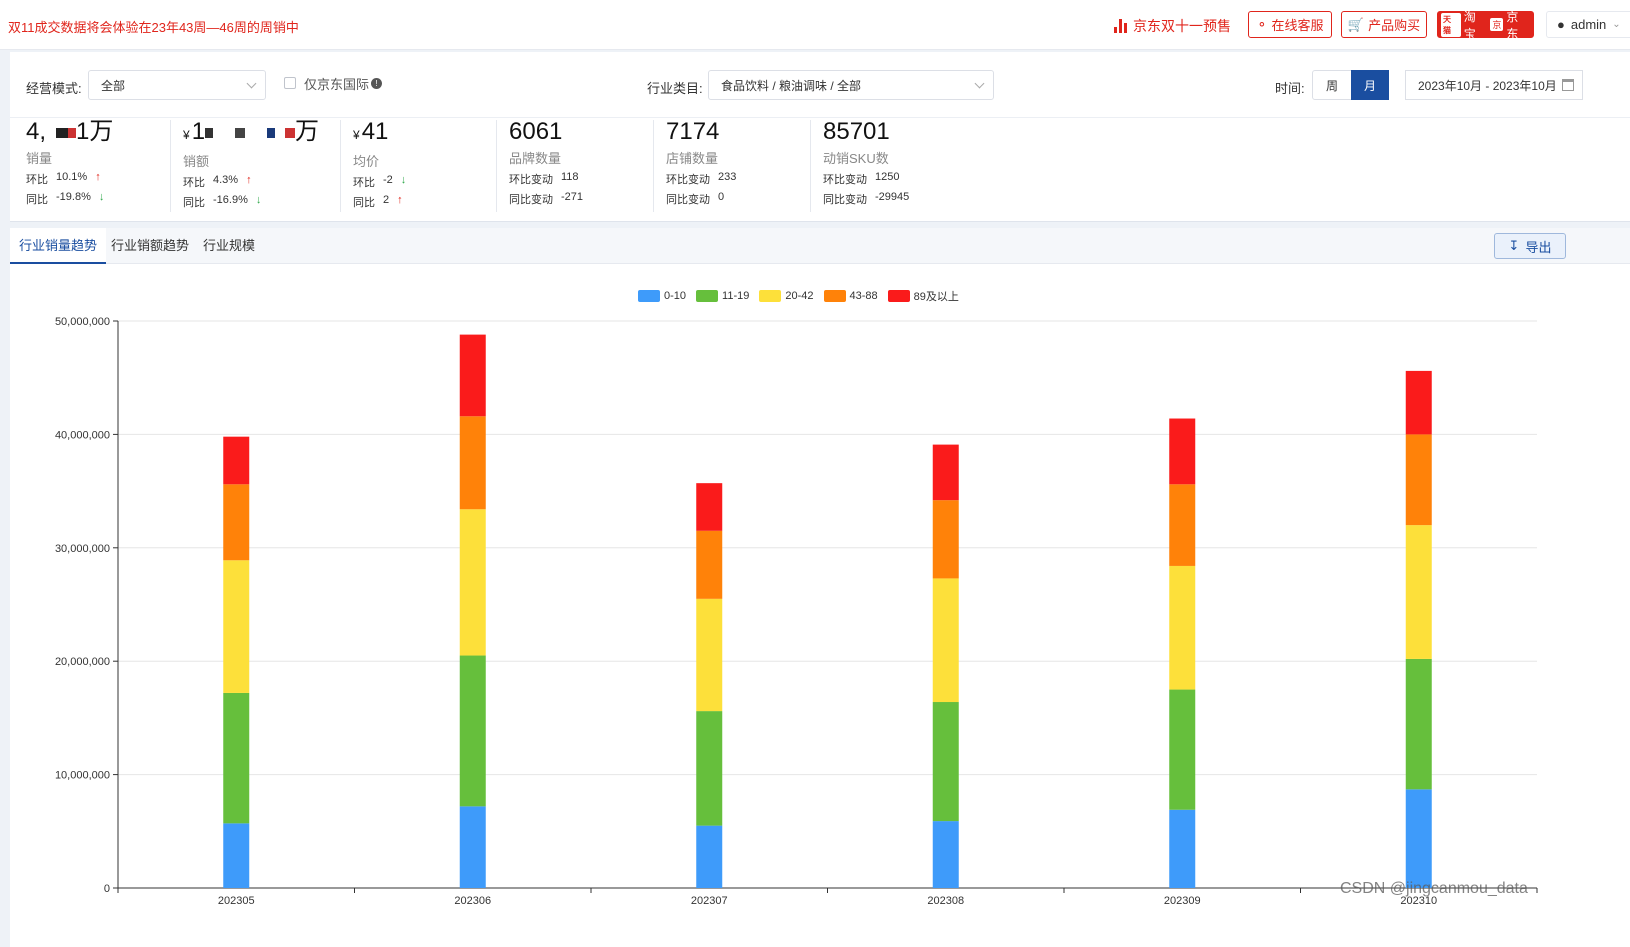 The width and height of the screenshot is (1630, 947). I want to click on x-tick-label: 202308, so click(945, 901).